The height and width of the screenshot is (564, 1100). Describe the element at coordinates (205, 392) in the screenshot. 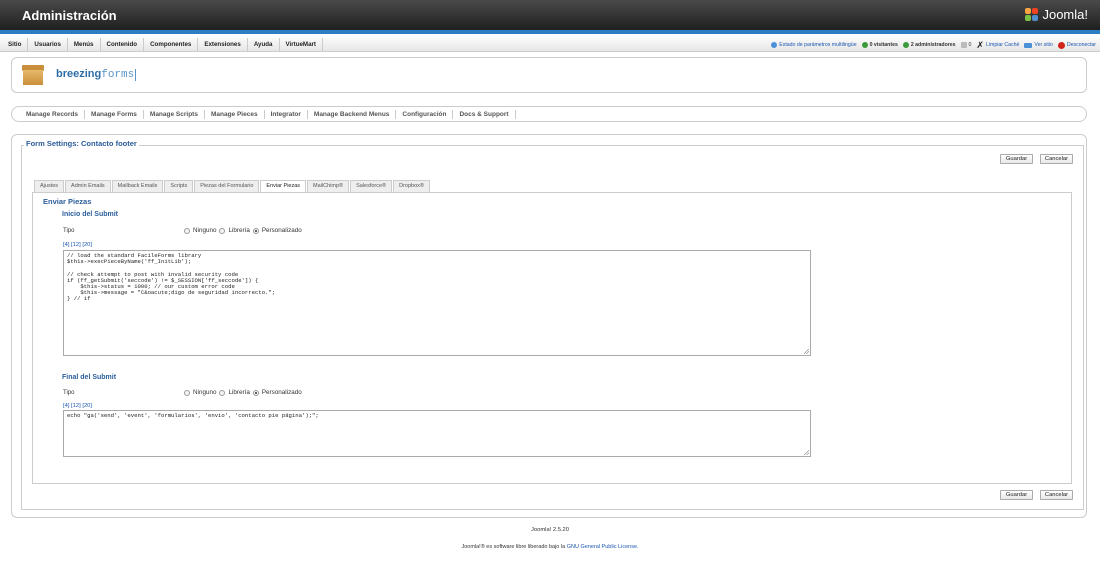

I see `end-radio-none-label: Ninguno` at that location.